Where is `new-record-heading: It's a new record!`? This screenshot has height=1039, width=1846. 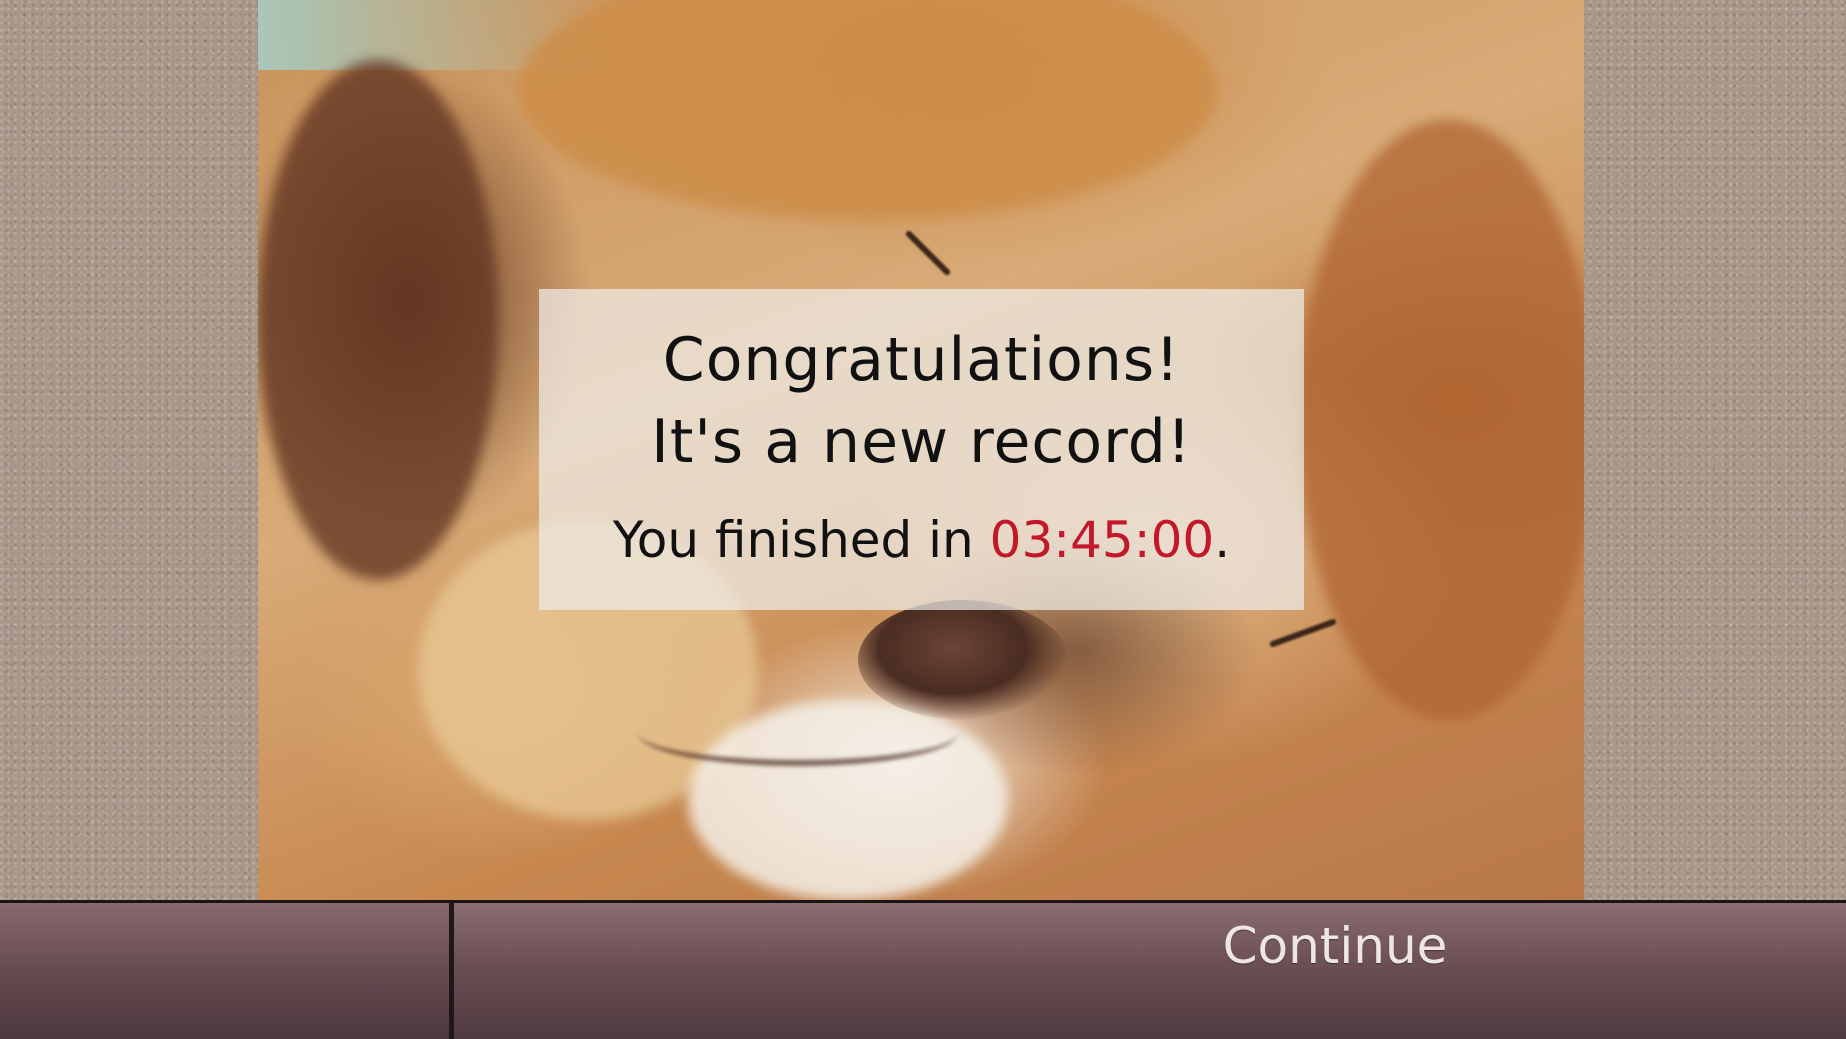 new-record-heading: It's a new record! is located at coordinates (921, 442).